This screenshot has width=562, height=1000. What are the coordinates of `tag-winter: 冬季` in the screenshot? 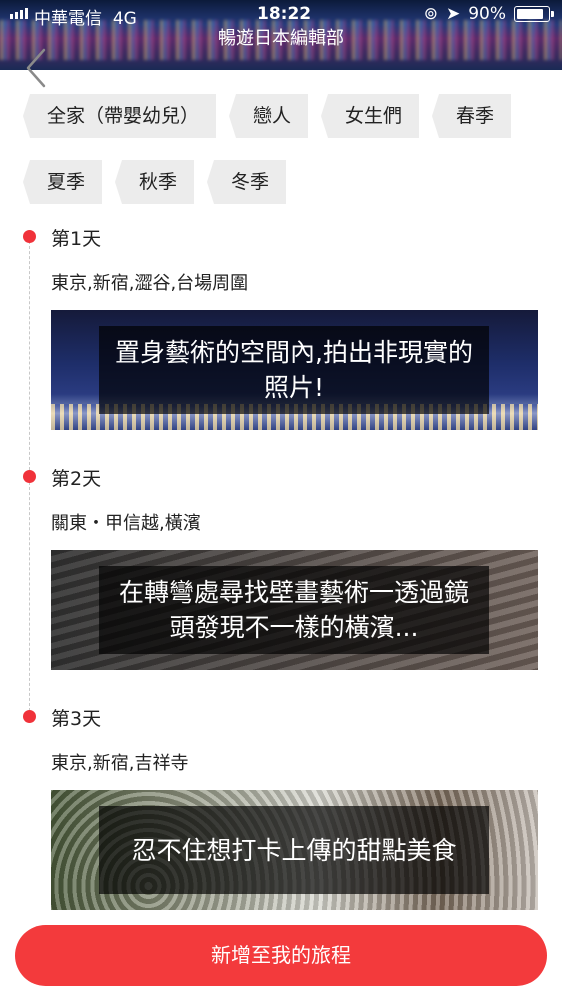 It's located at (247, 182).